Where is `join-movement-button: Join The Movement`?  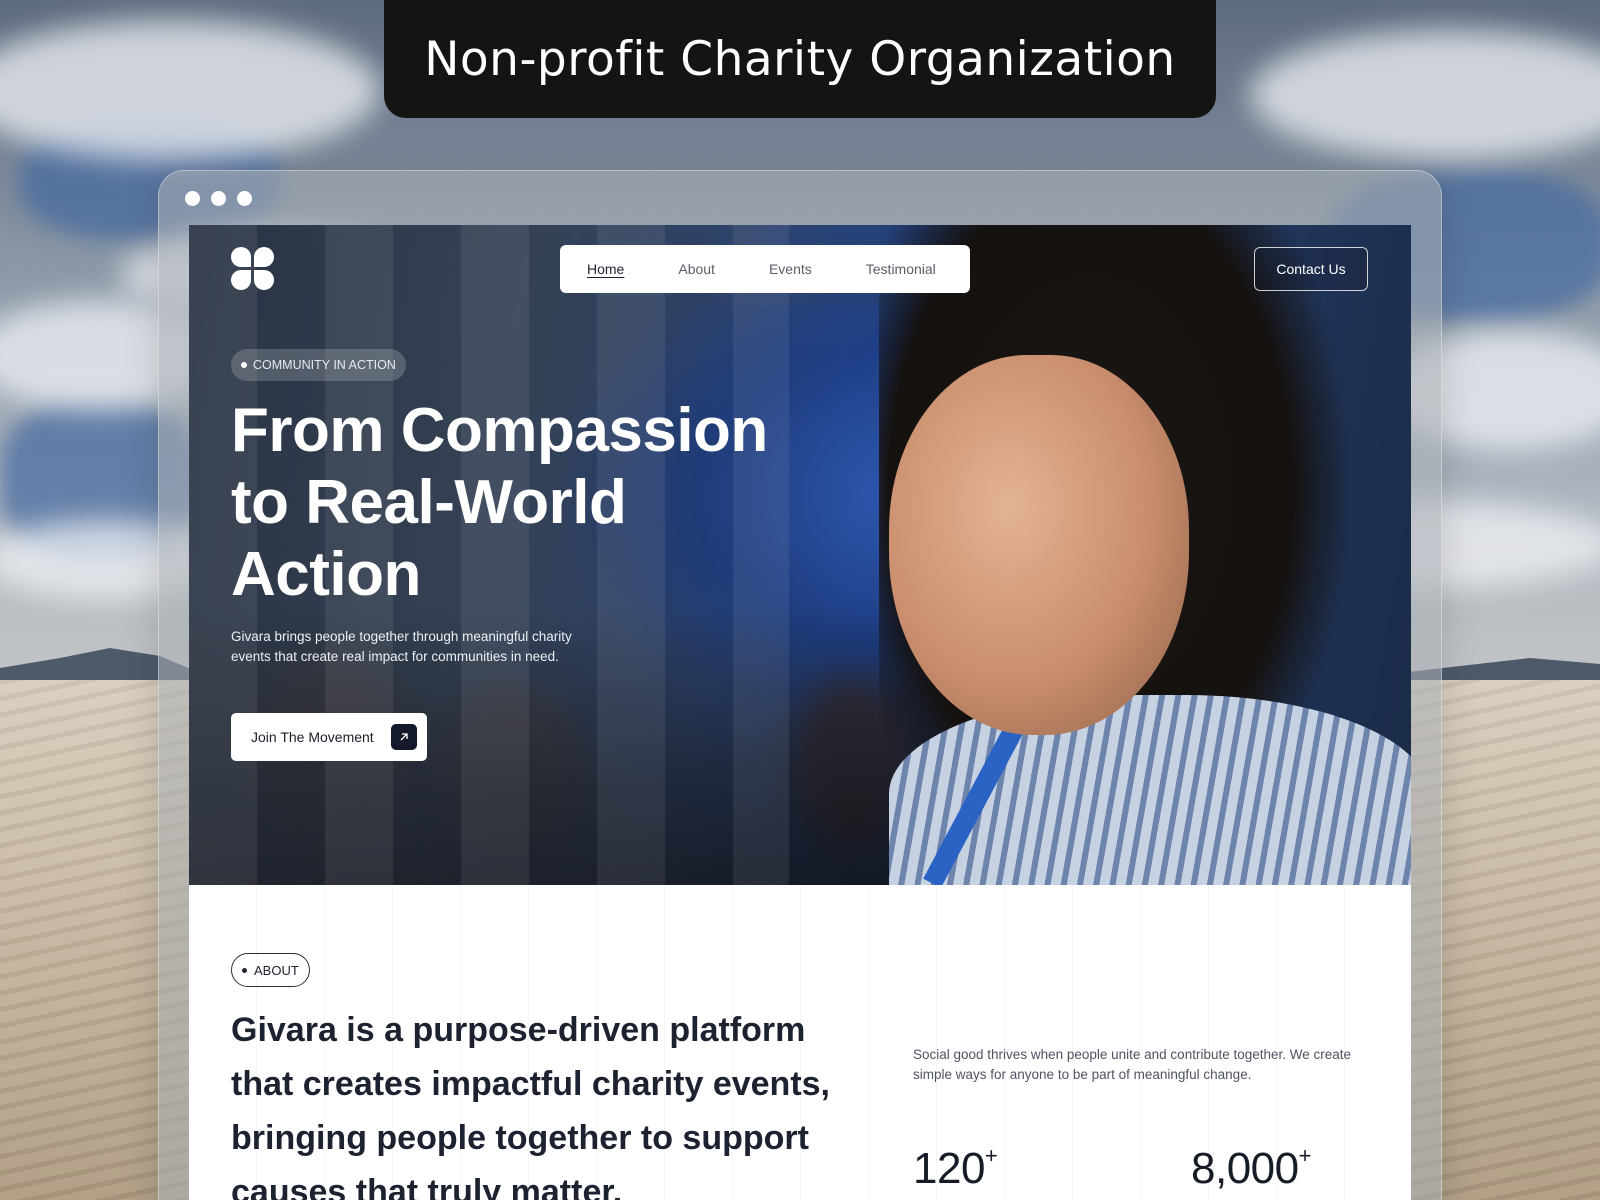 join-movement-button: Join The Movement is located at coordinates (329, 737).